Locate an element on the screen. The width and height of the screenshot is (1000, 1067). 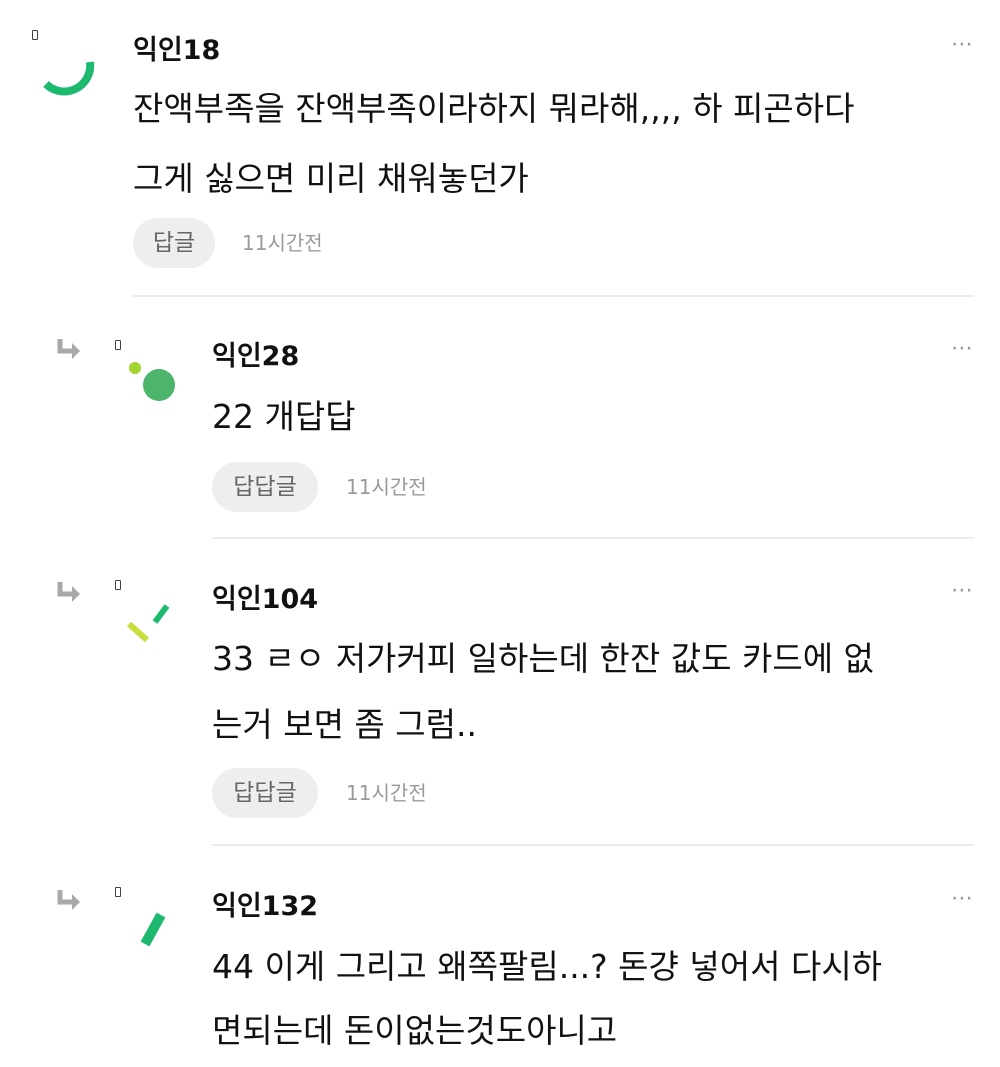
comment-text-line: 잔액부족을 잔액부족이라하지 뭐라해,,,, 하 피곤하다 is located at coordinates (494, 108).